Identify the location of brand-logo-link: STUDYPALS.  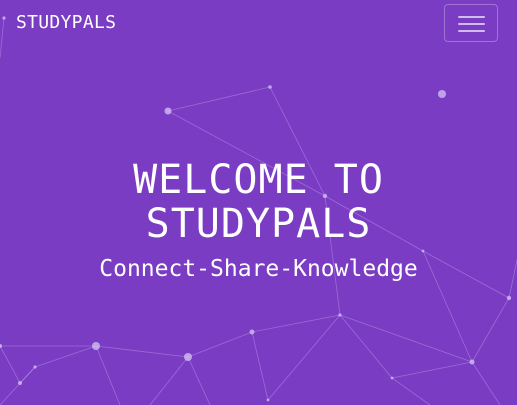
(66, 22).